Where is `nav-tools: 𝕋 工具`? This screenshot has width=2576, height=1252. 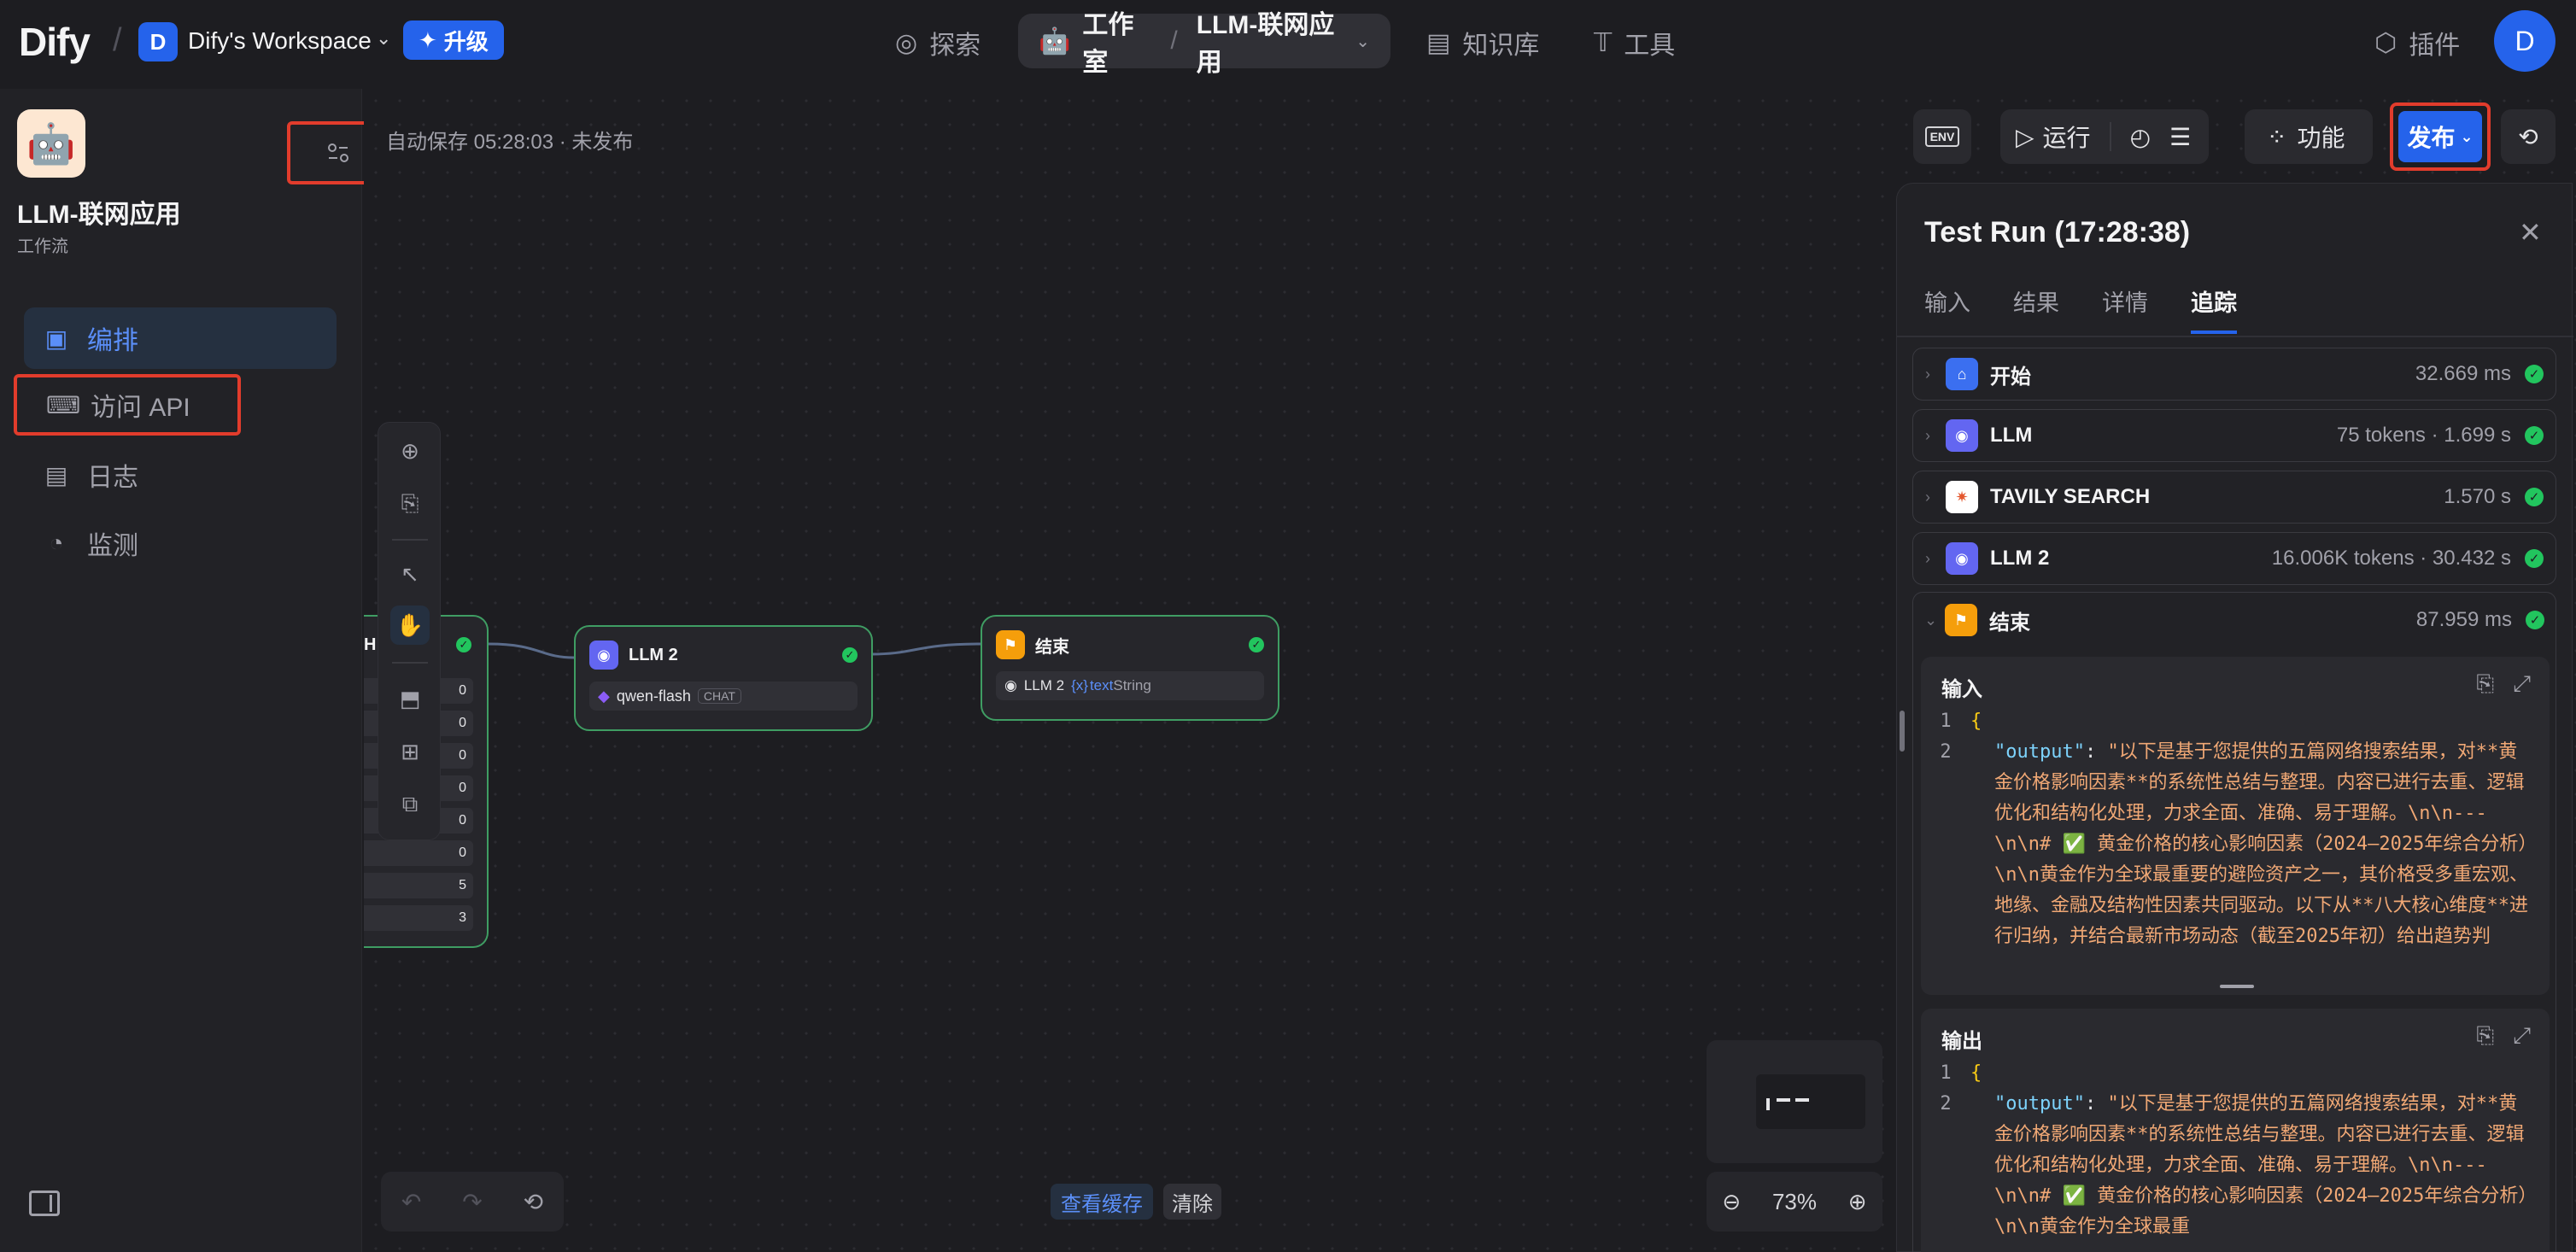
nav-tools: 𝕋 工具 is located at coordinates (1634, 42).